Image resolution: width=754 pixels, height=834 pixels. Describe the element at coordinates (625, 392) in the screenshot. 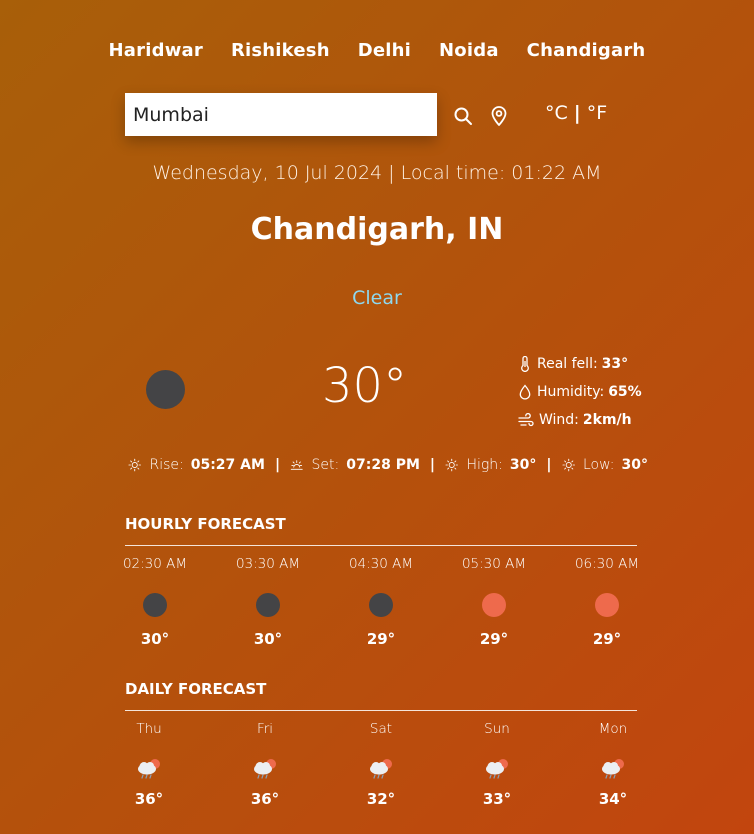

I see `humidity-value: 65%` at that location.